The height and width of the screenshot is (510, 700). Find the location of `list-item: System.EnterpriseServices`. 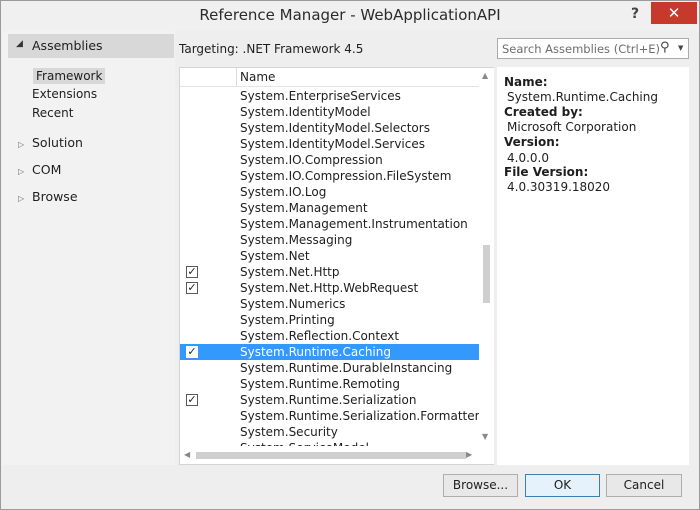

list-item: System.EnterpriseServices is located at coordinates (329, 96).